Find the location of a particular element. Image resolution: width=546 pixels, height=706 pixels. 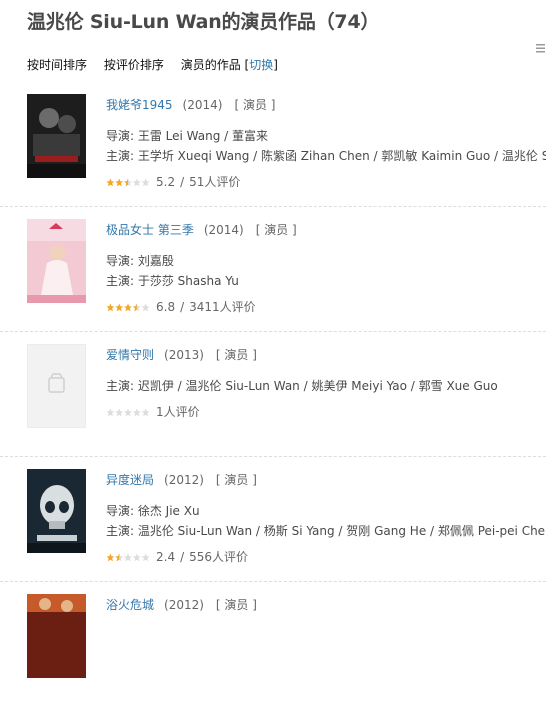

rating-row: 1人评价 is located at coordinates (326, 412).